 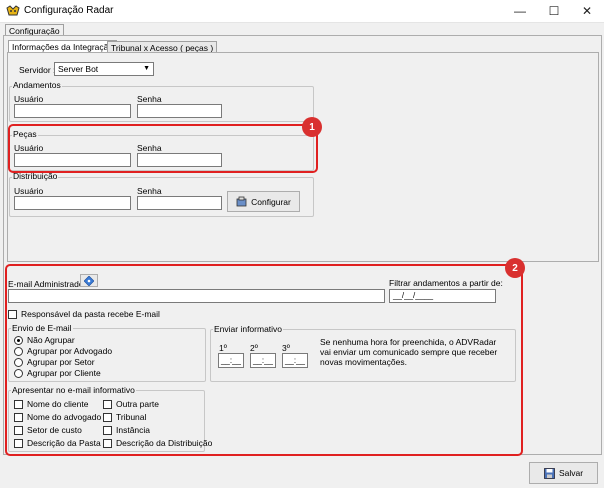 What do you see at coordinates (104, 69) in the screenshot?
I see `servidor-select: Server Bot ▼` at bounding box center [104, 69].